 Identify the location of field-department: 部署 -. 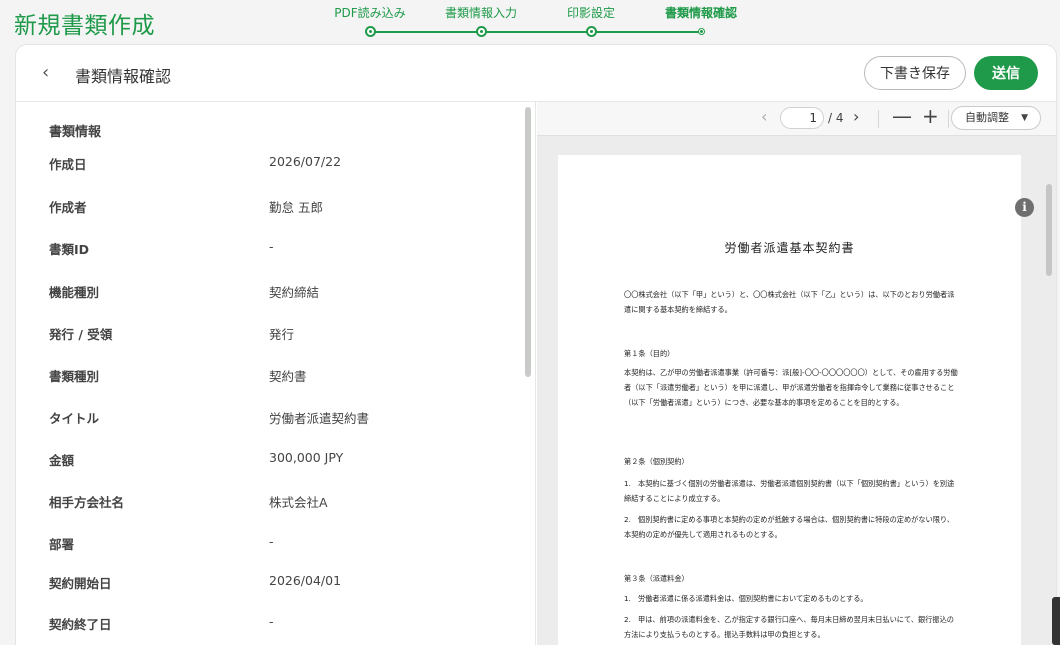
(268, 555).